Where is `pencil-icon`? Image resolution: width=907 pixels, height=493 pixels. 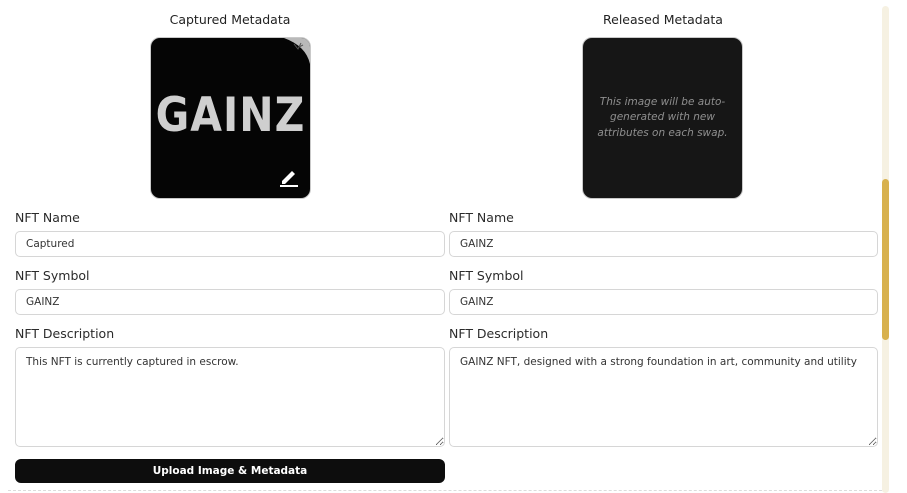 pencil-icon is located at coordinates (289, 177).